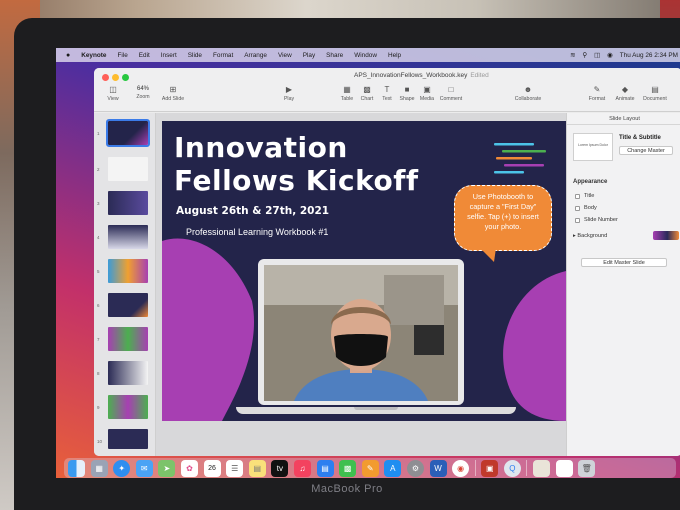 The width and height of the screenshot is (680, 510). Describe the element at coordinates (597, 55) in the screenshot. I see `control-center-icon: ◫` at that location.